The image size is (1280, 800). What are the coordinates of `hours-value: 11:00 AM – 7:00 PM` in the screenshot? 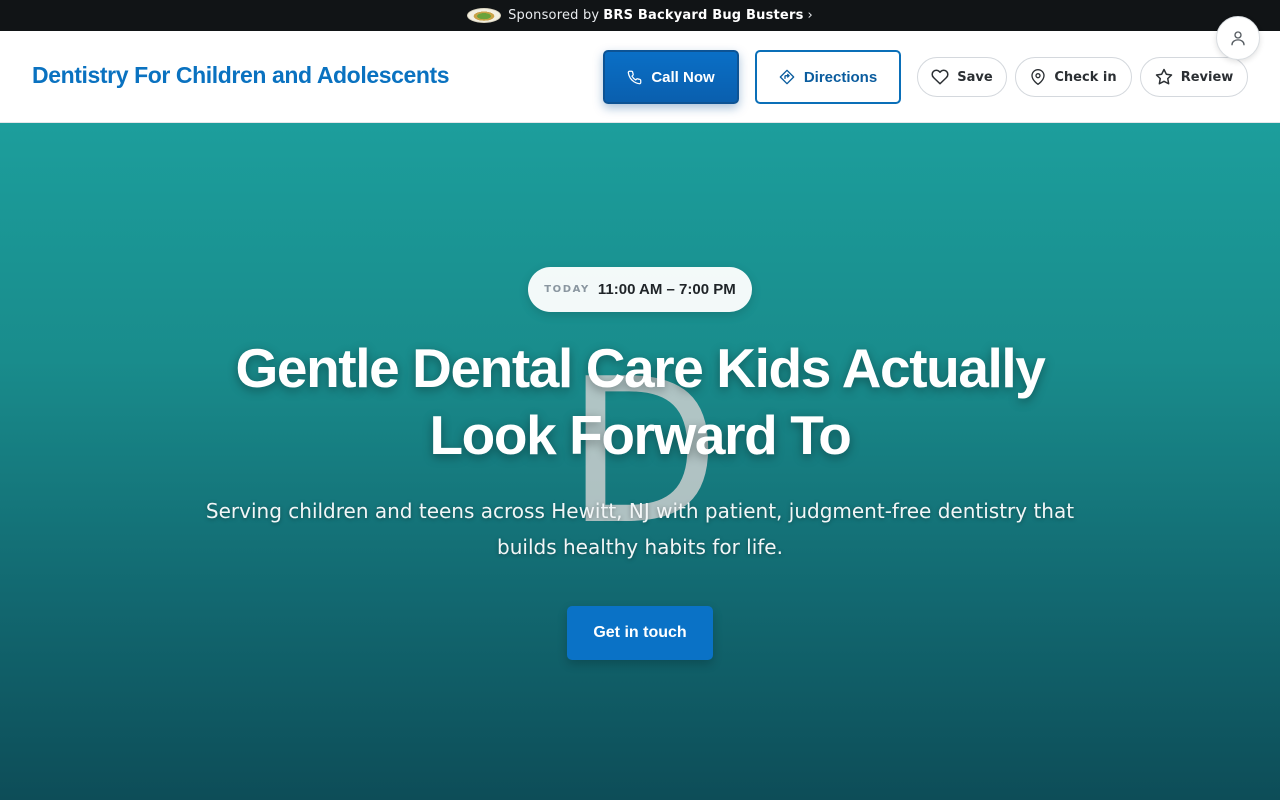 It's located at (666, 289).